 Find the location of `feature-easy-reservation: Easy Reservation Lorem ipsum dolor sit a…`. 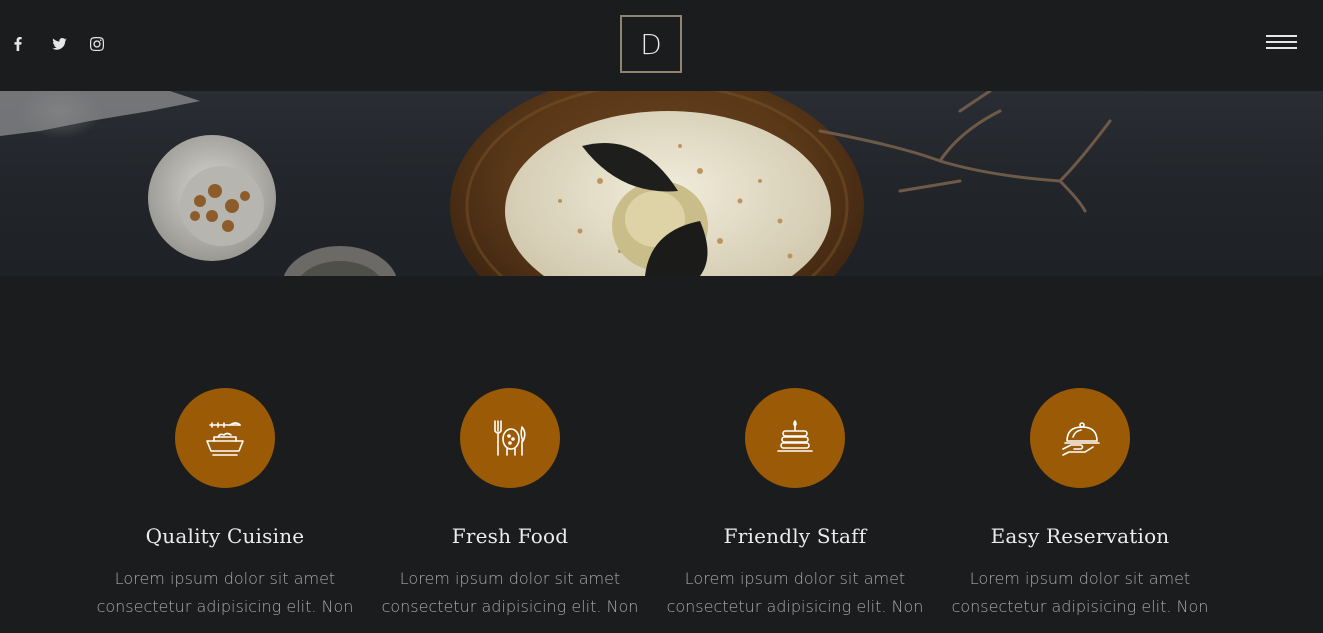

feature-easy-reservation: Easy Reservation Lorem ipsum dolor sit a… is located at coordinates (1080, 504).